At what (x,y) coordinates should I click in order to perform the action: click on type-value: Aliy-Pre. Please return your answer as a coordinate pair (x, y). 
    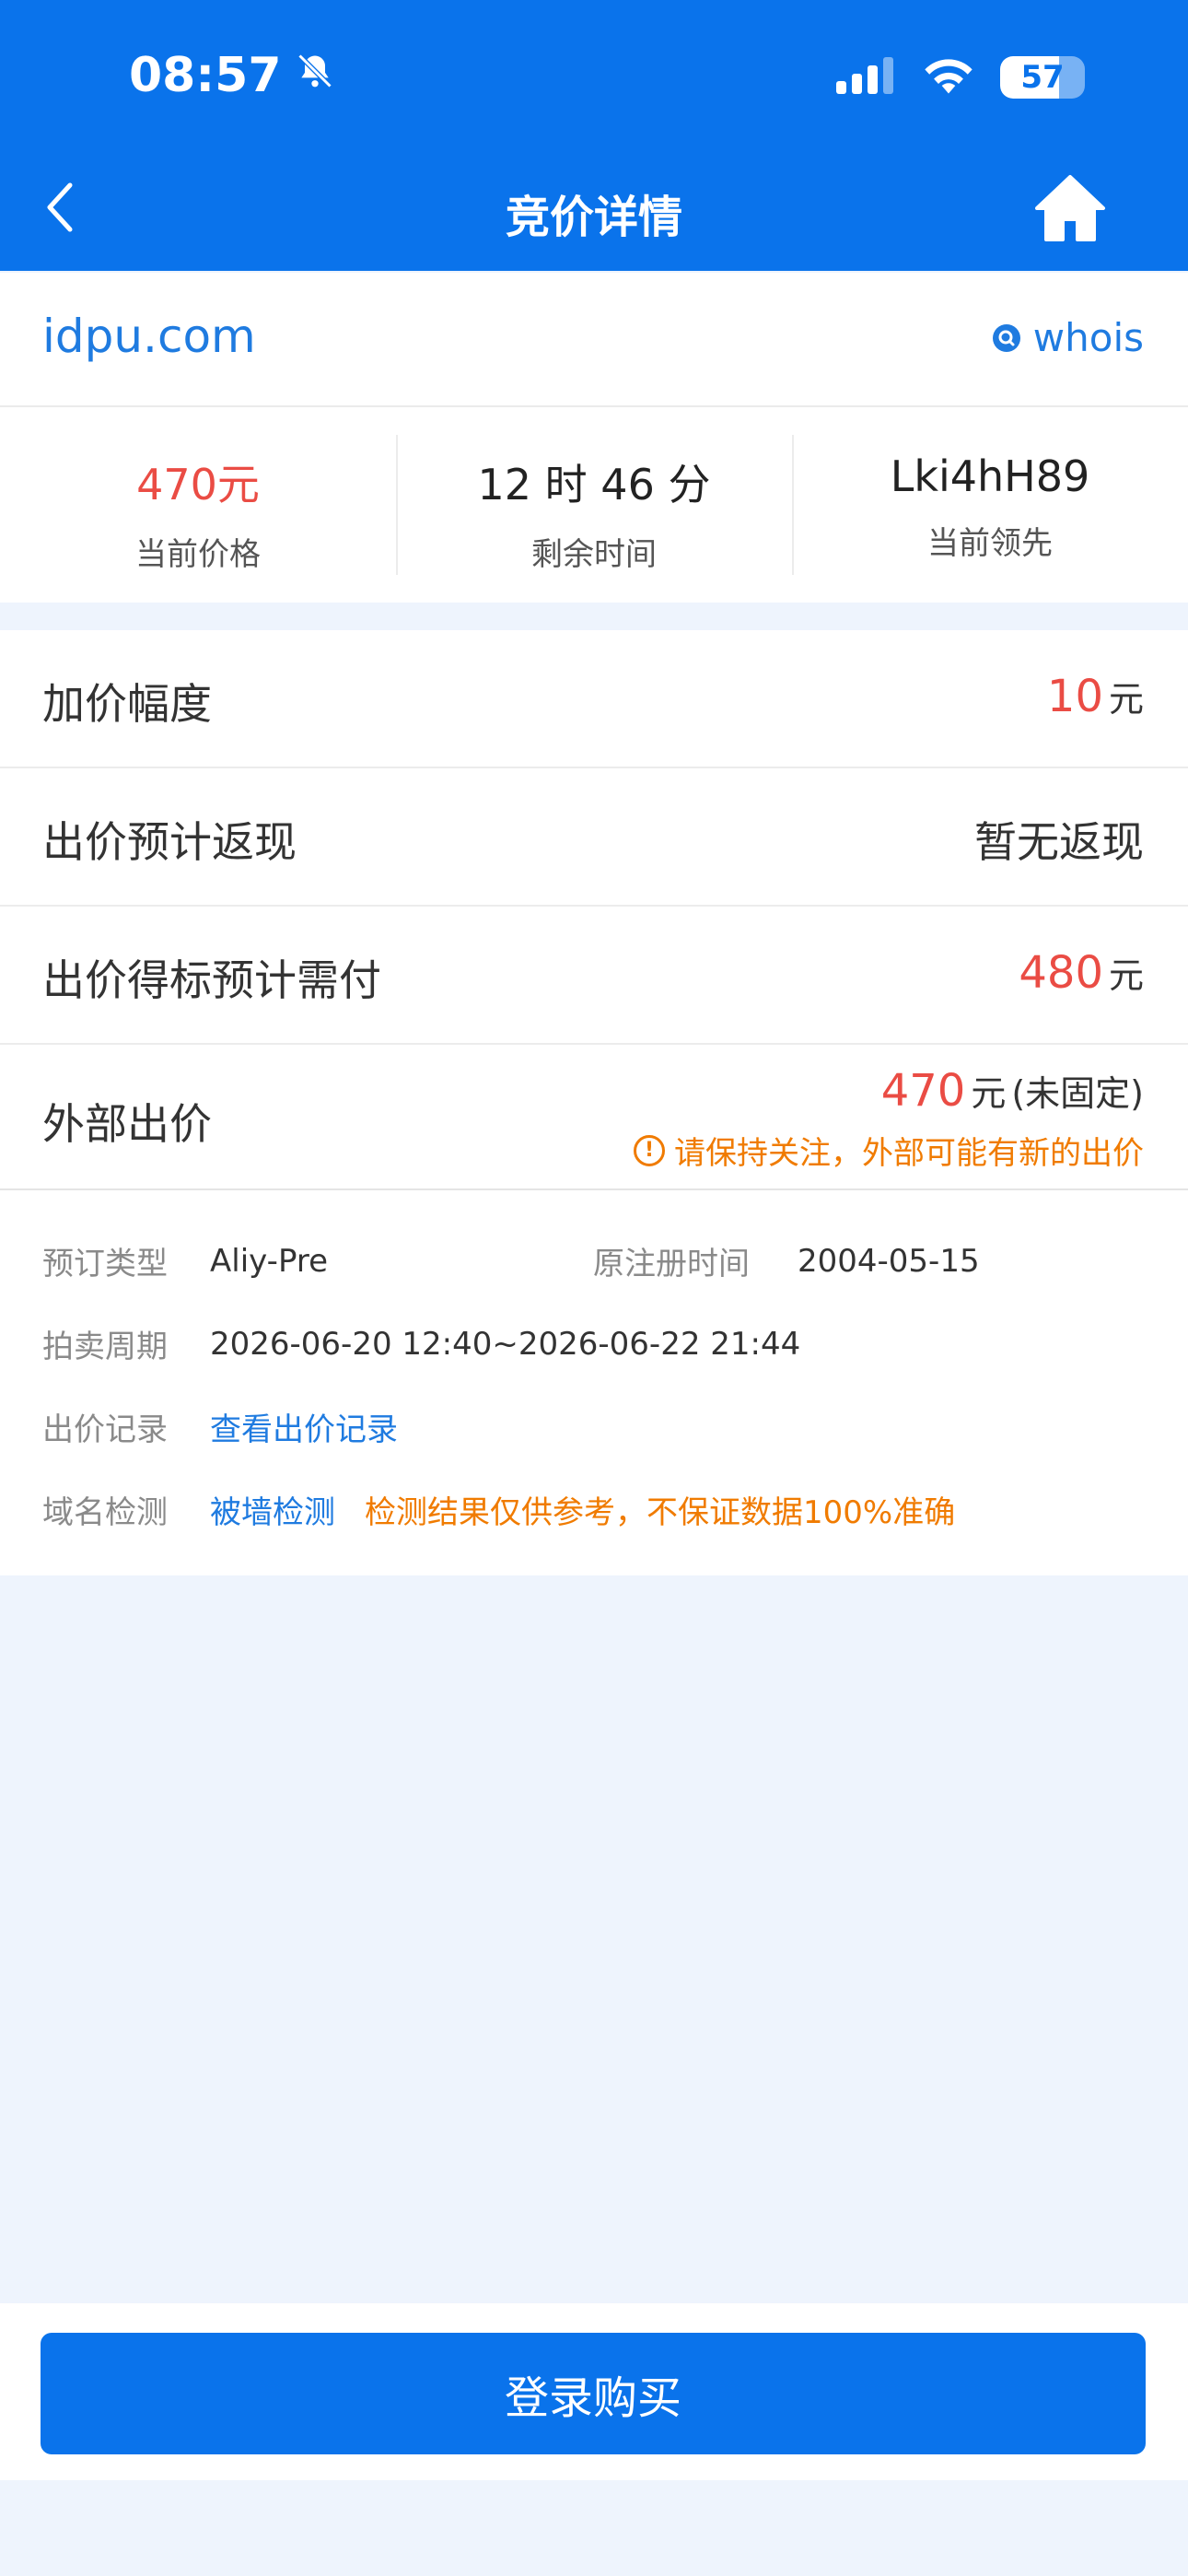
    Looking at the image, I should click on (269, 1261).